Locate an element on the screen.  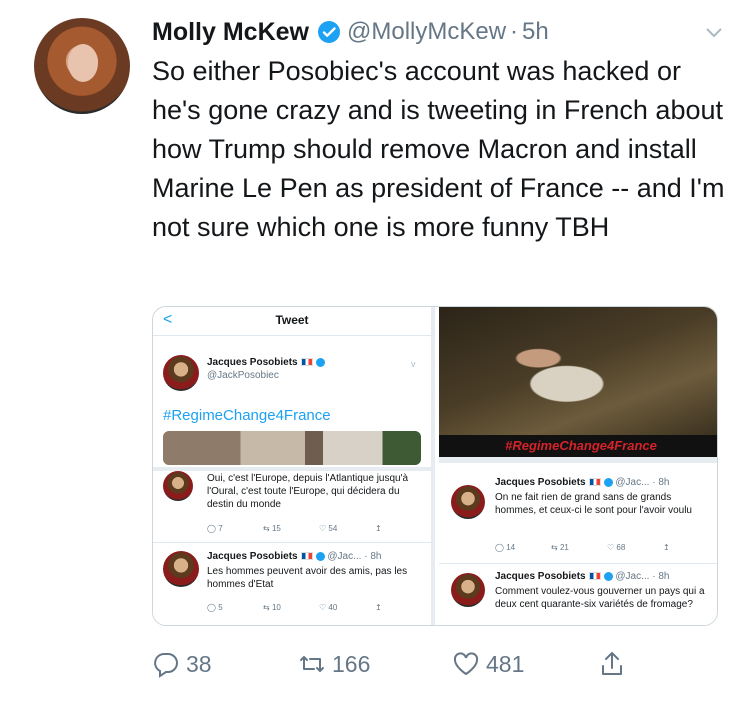
share-icon is located at coordinates (612, 663).